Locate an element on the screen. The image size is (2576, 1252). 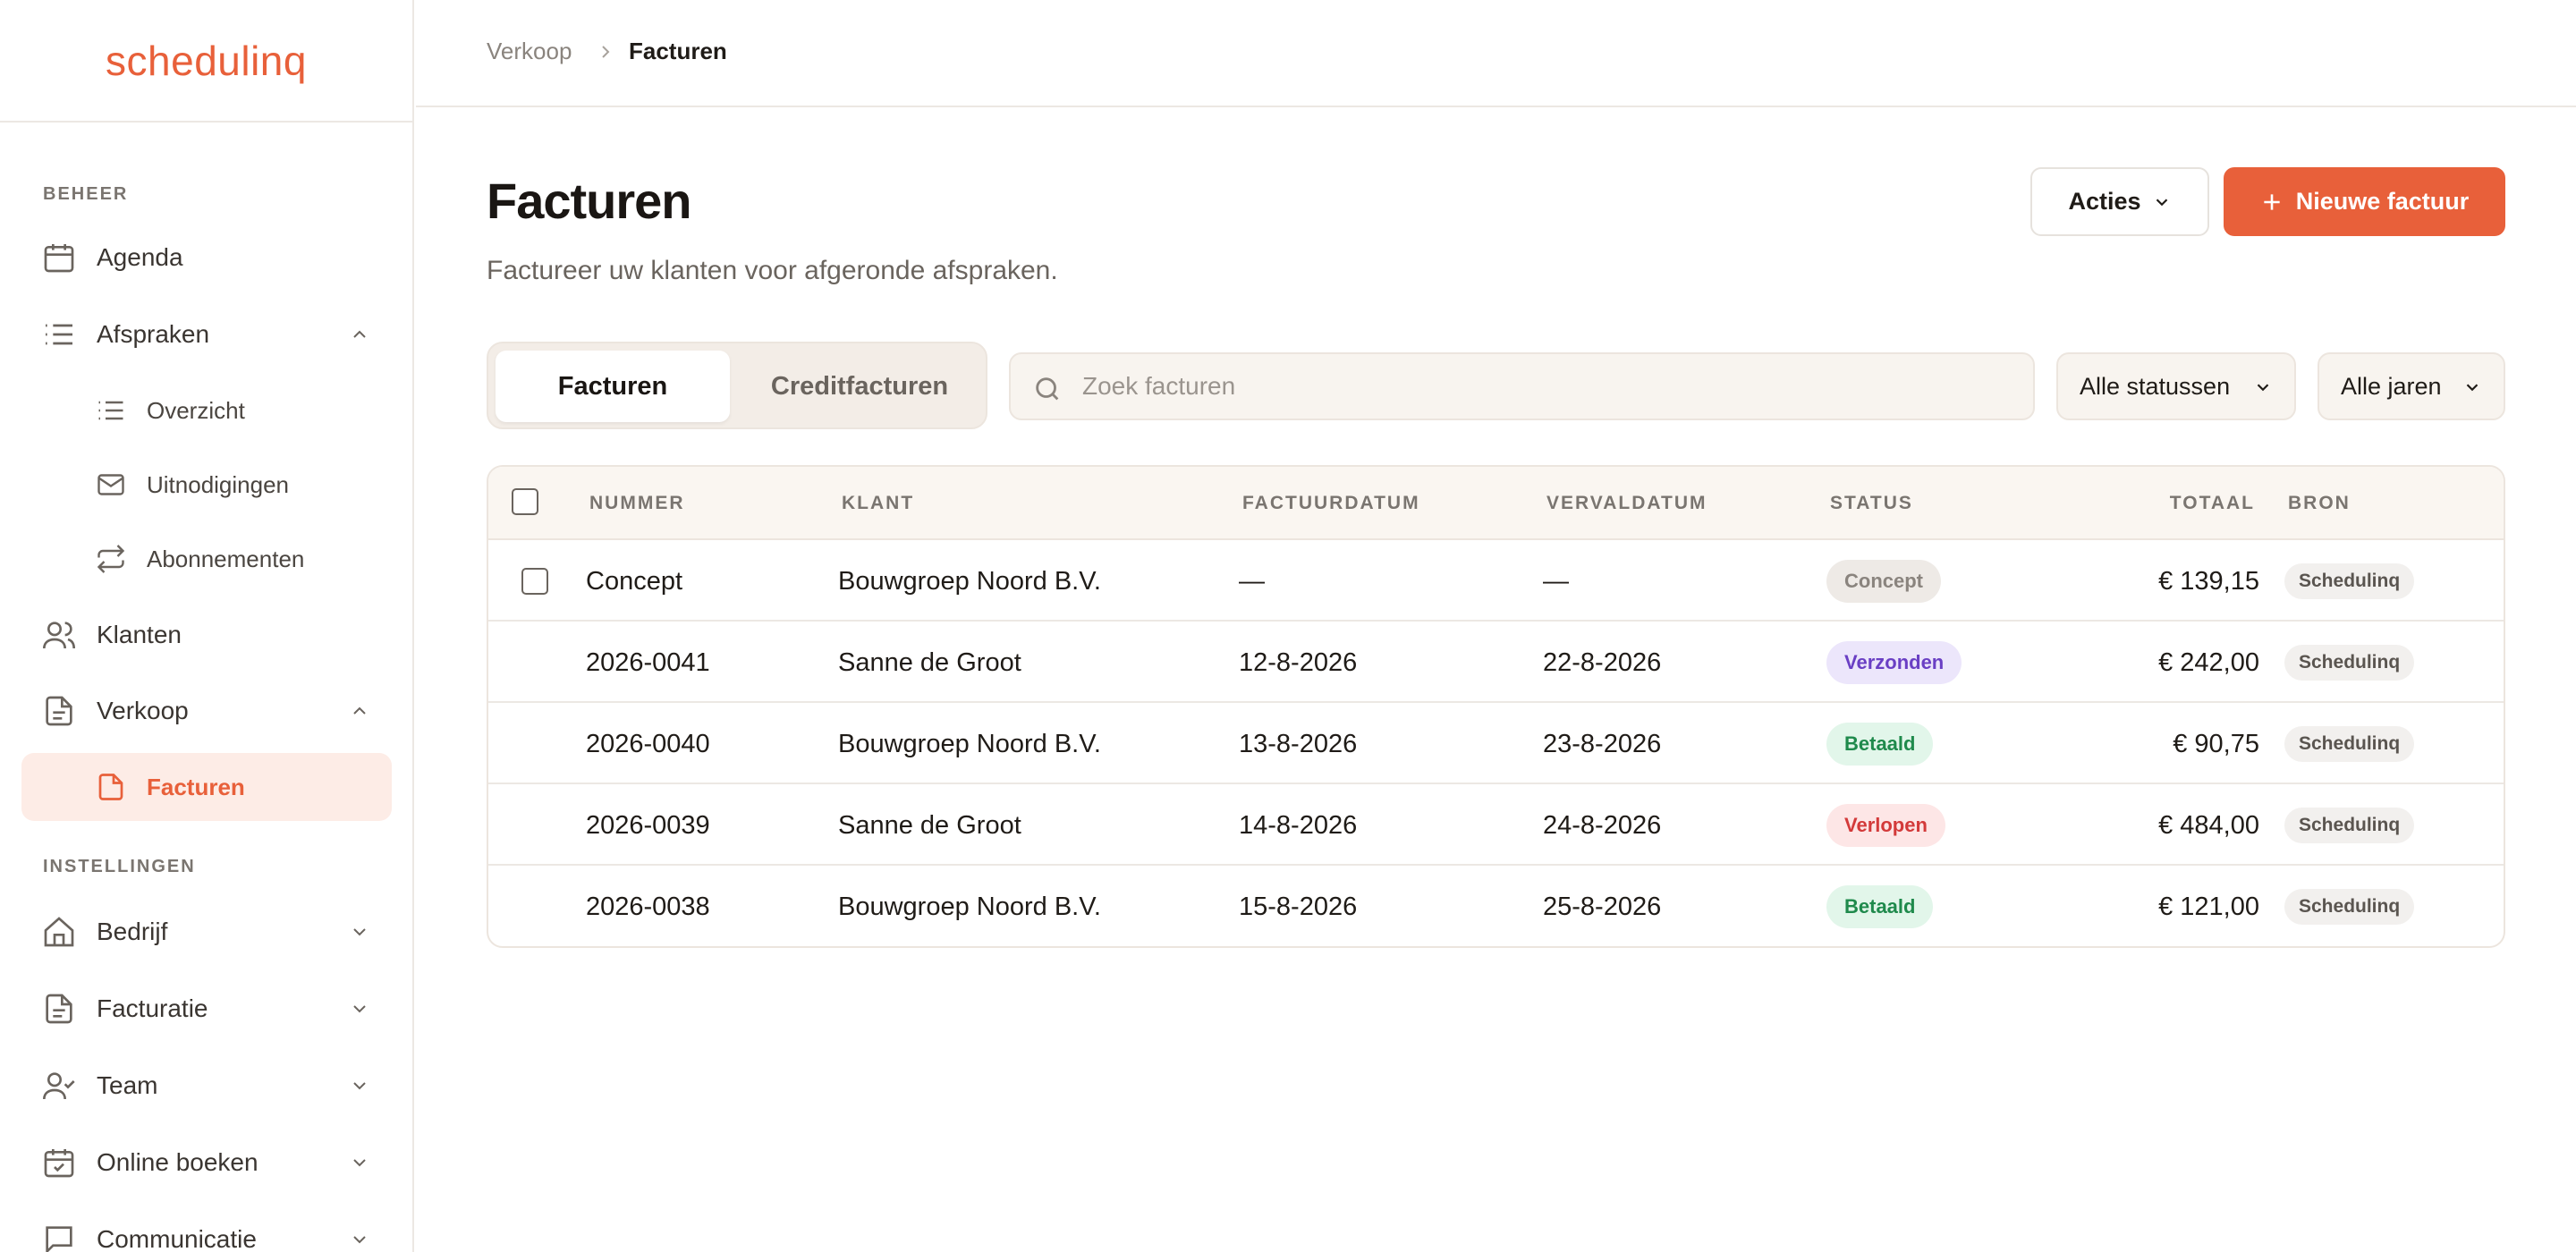
cell-number: Concept is located at coordinates (634, 581).